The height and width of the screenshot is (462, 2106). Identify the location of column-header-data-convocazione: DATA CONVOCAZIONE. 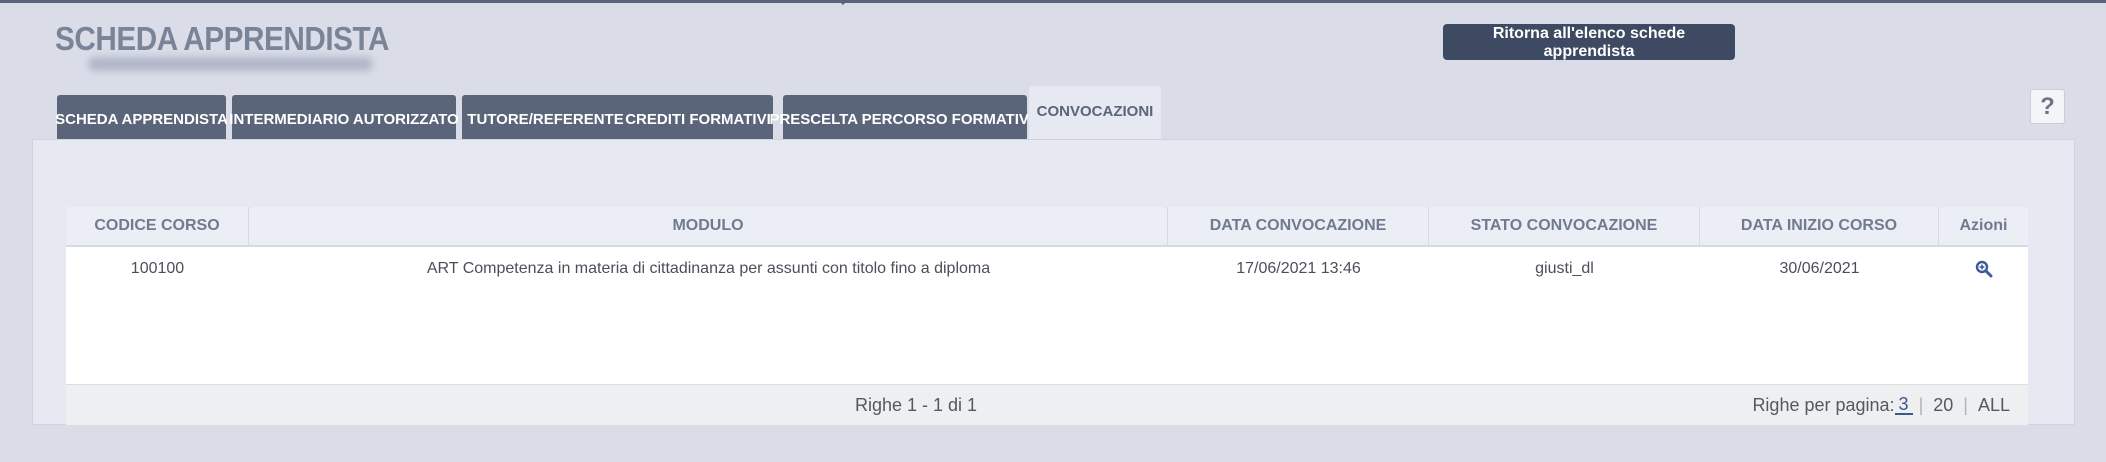
(1298, 226).